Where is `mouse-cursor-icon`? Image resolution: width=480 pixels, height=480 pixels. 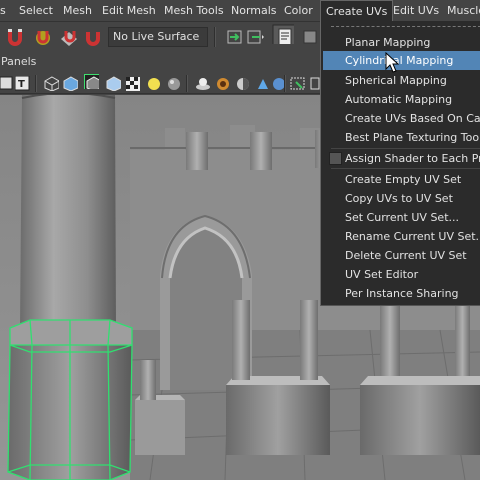 mouse-cursor-icon is located at coordinates (392, 62).